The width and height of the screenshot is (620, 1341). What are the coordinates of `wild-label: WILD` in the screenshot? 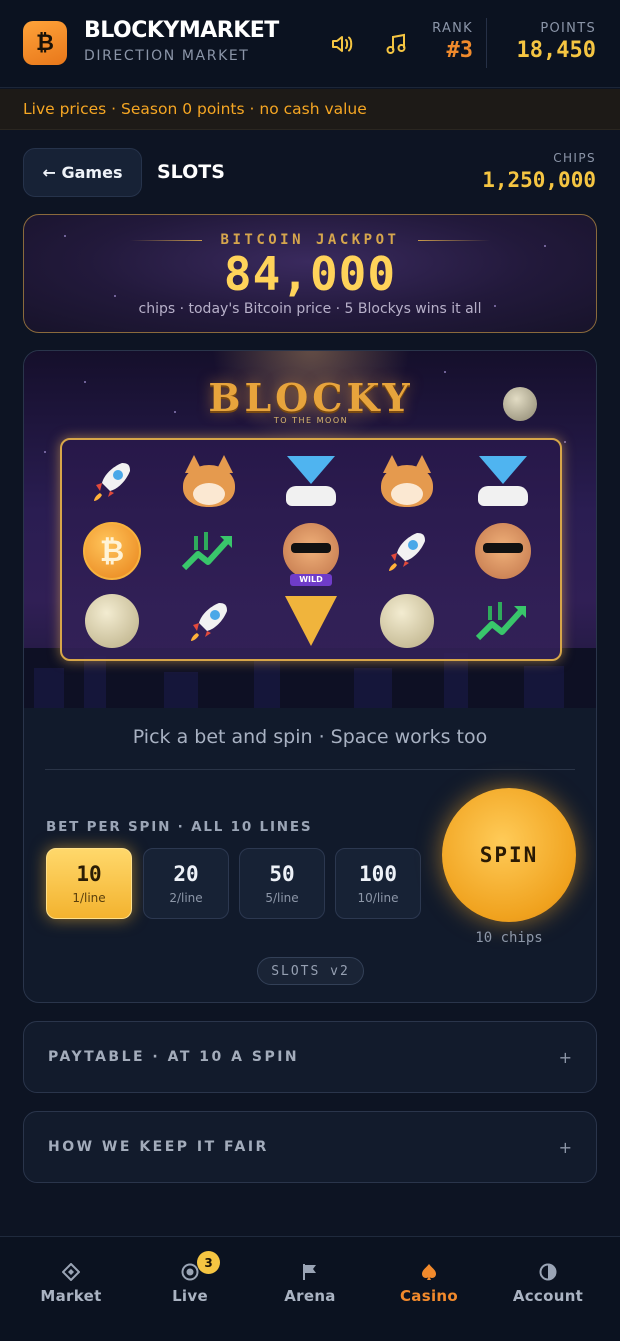 It's located at (311, 580).